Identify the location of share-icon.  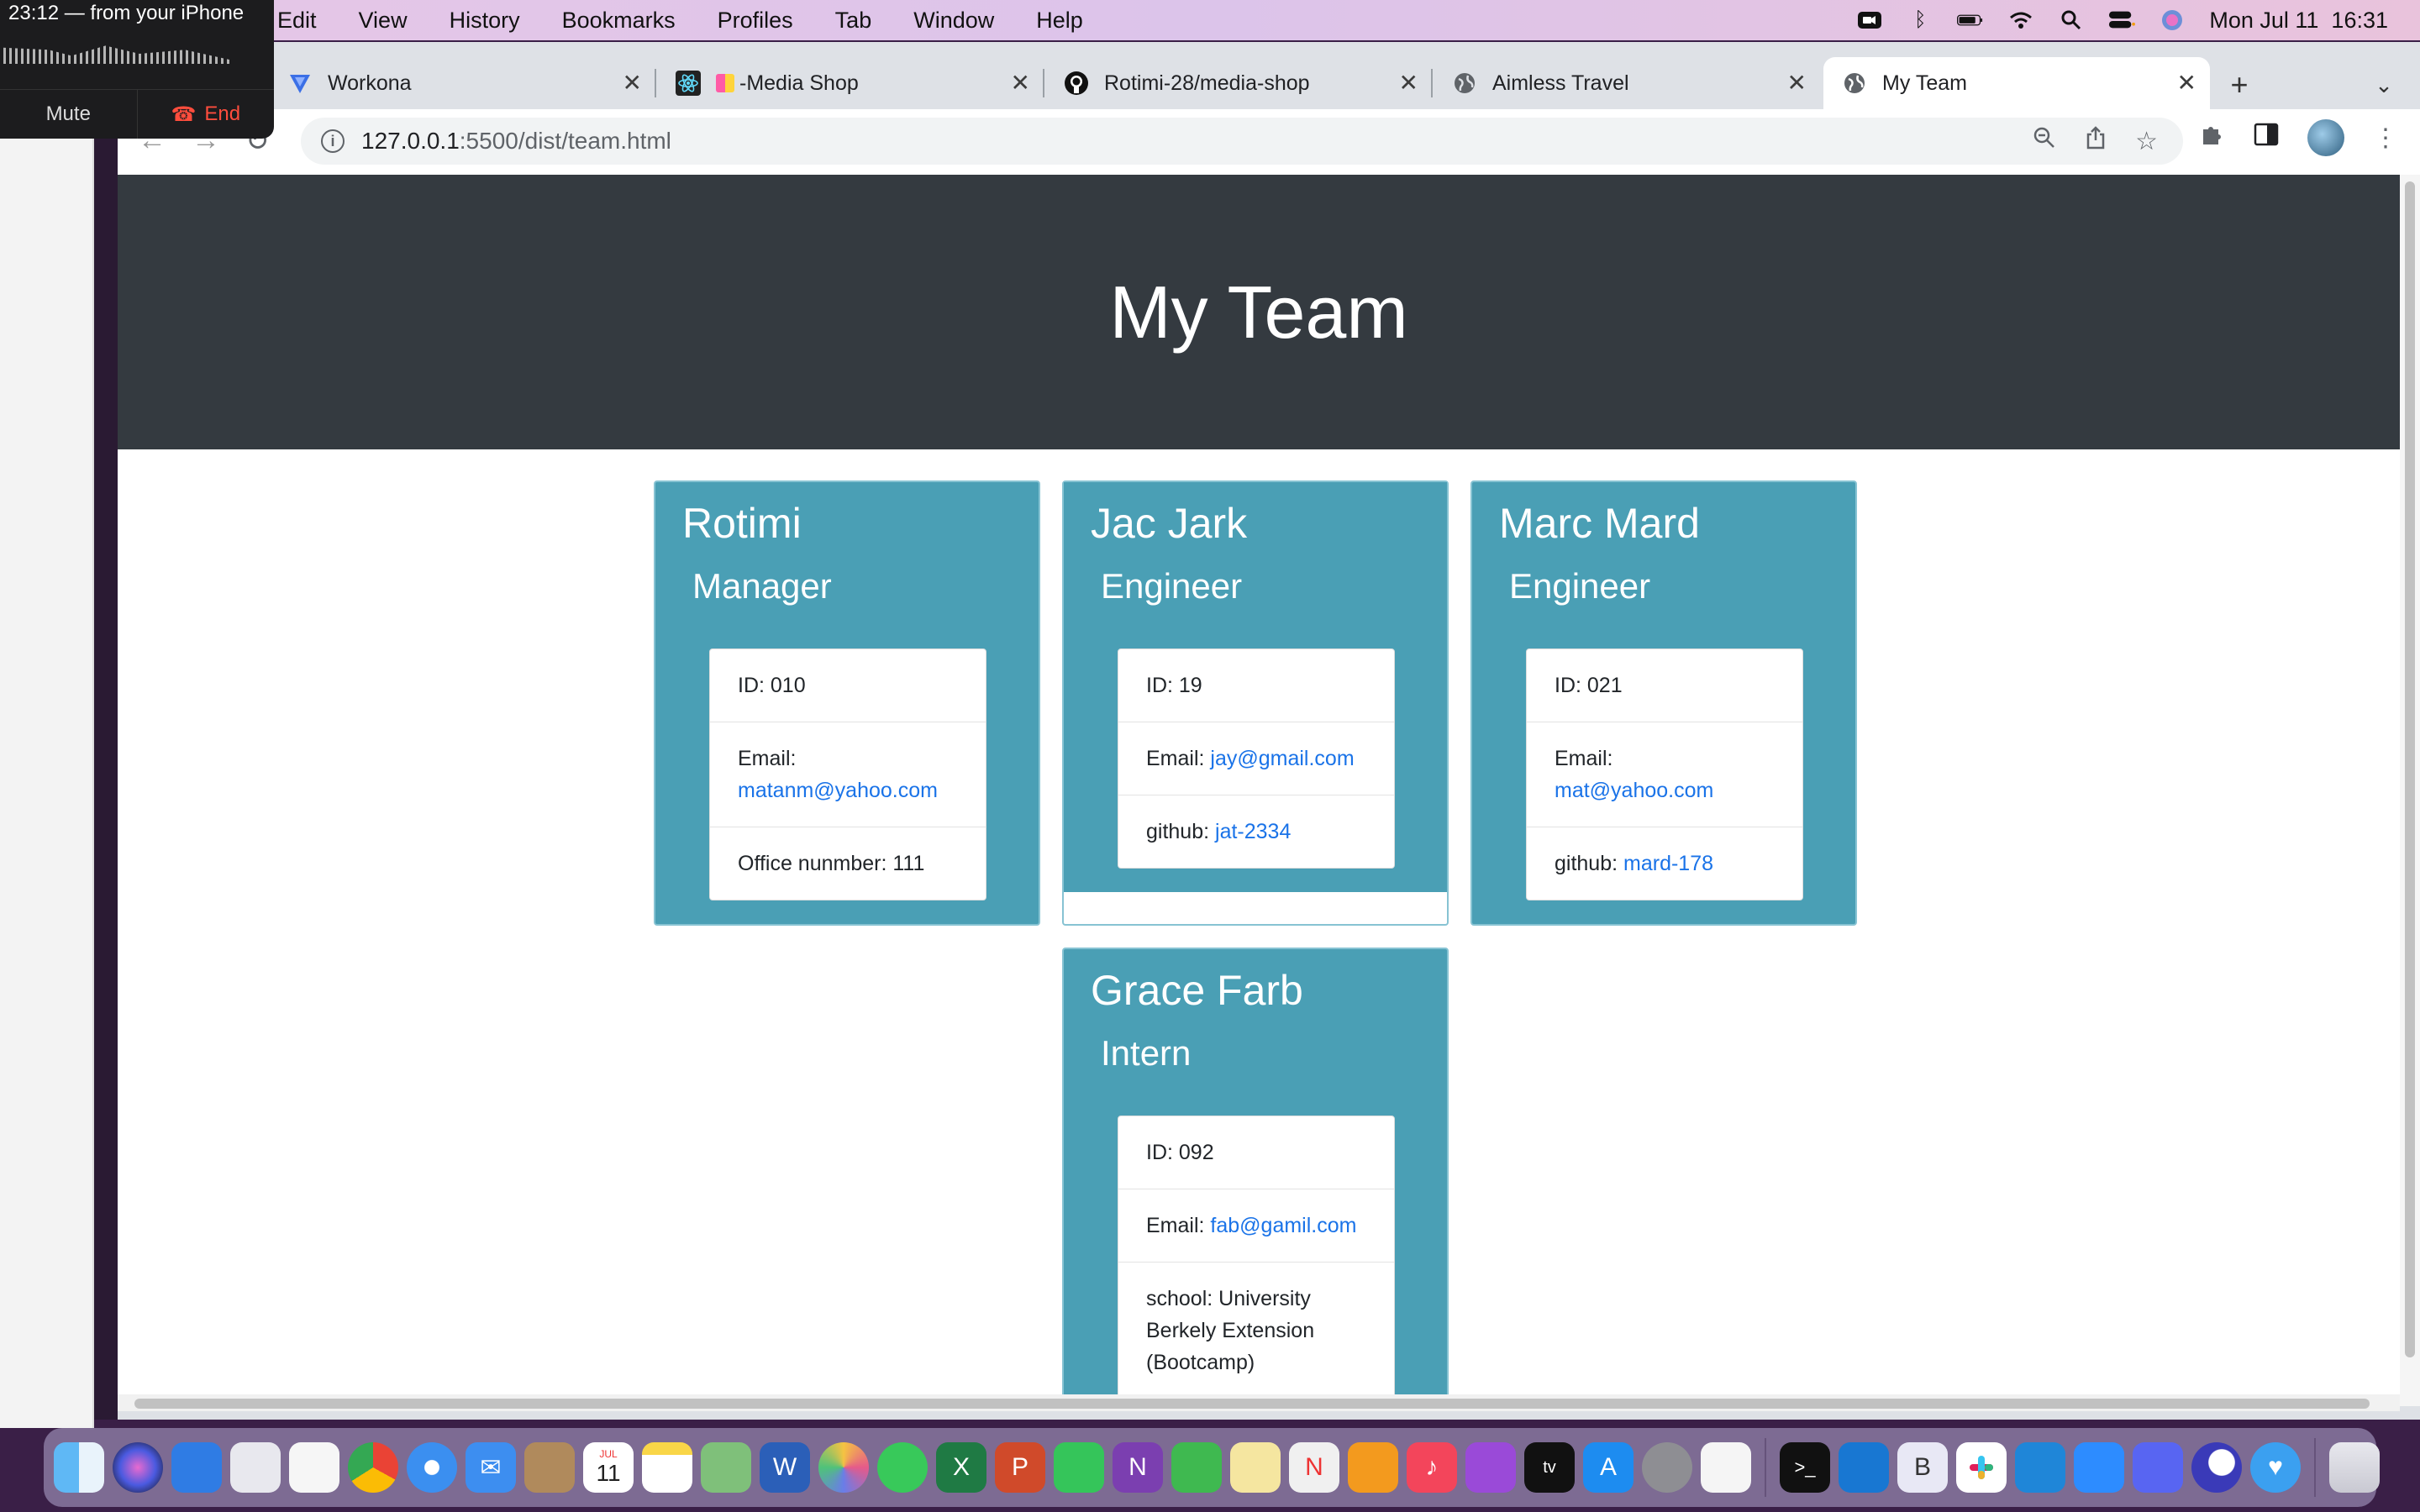
(2096, 141).